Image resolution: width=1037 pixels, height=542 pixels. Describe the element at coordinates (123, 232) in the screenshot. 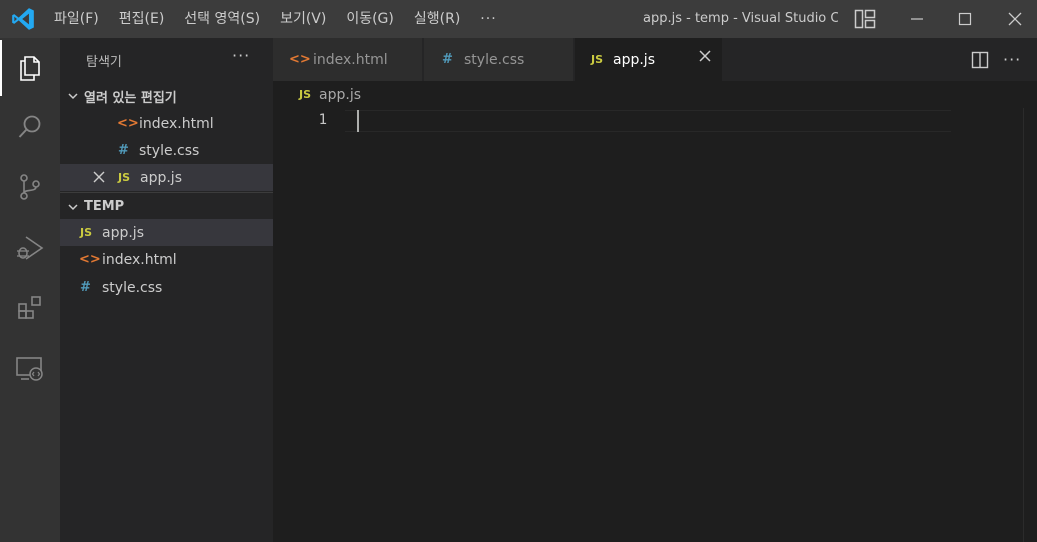

I see `file-label: app.js` at that location.